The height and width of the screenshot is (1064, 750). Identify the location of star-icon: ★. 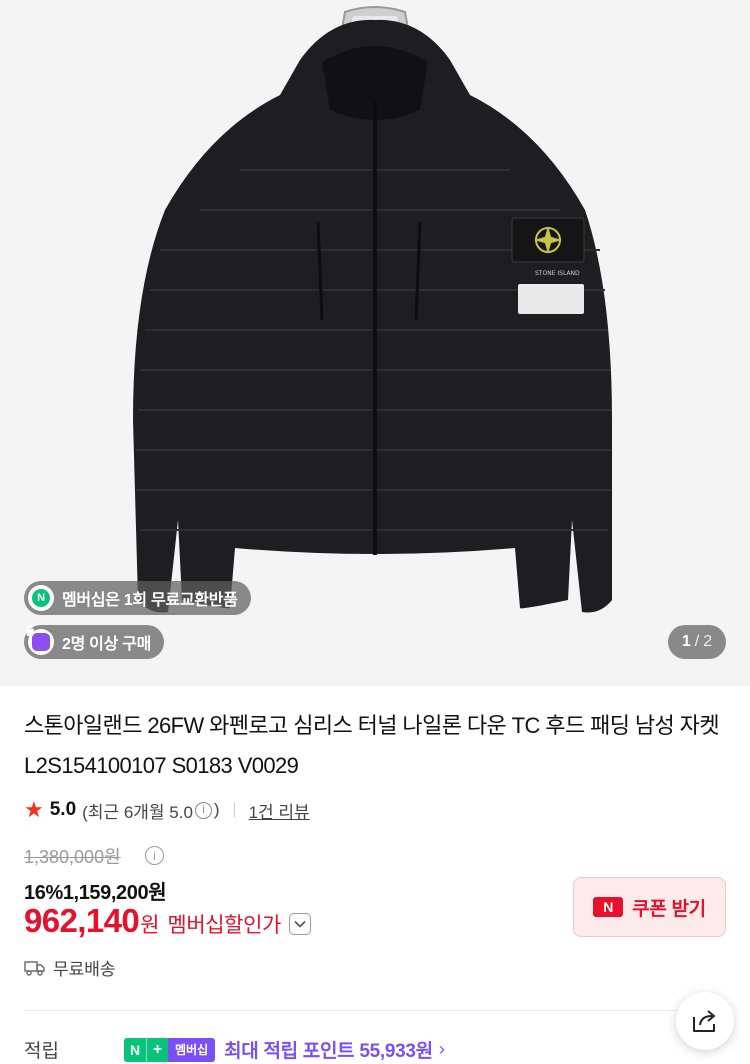
(34, 809).